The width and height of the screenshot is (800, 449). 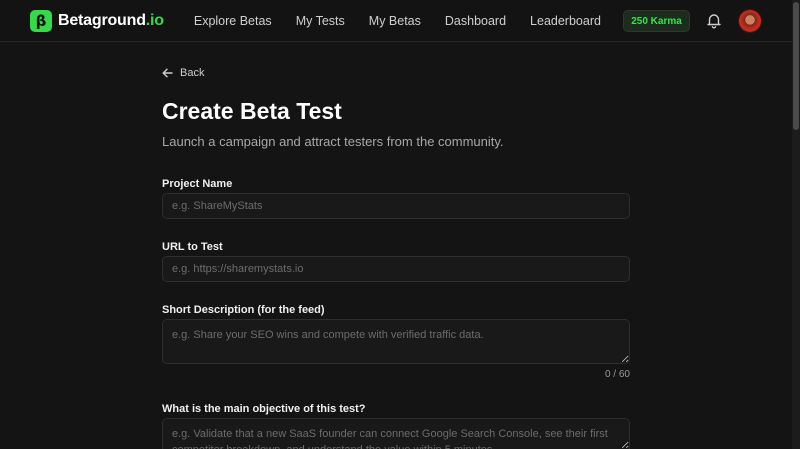 I want to click on avatar, so click(x=750, y=21).